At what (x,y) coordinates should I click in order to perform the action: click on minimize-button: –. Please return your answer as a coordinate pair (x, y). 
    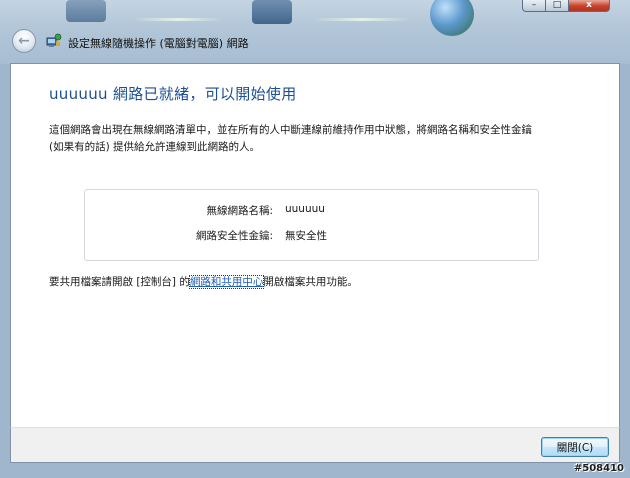
    Looking at the image, I should click on (534, 6).